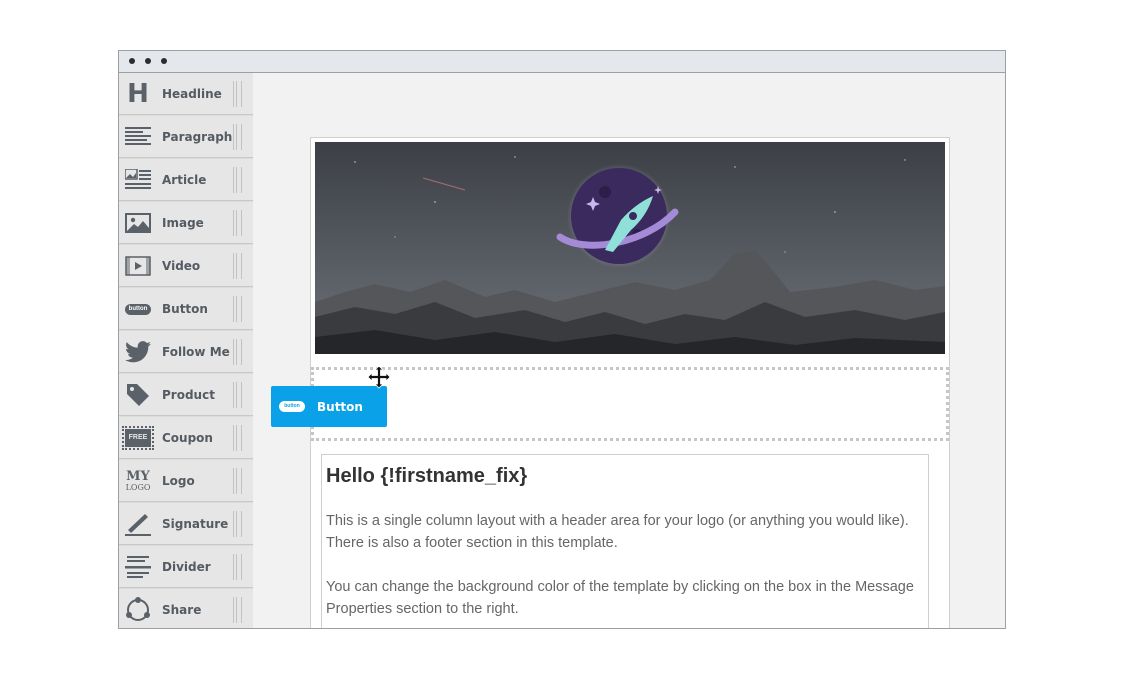 The image size is (1126, 680). I want to click on video-icon, so click(138, 266).